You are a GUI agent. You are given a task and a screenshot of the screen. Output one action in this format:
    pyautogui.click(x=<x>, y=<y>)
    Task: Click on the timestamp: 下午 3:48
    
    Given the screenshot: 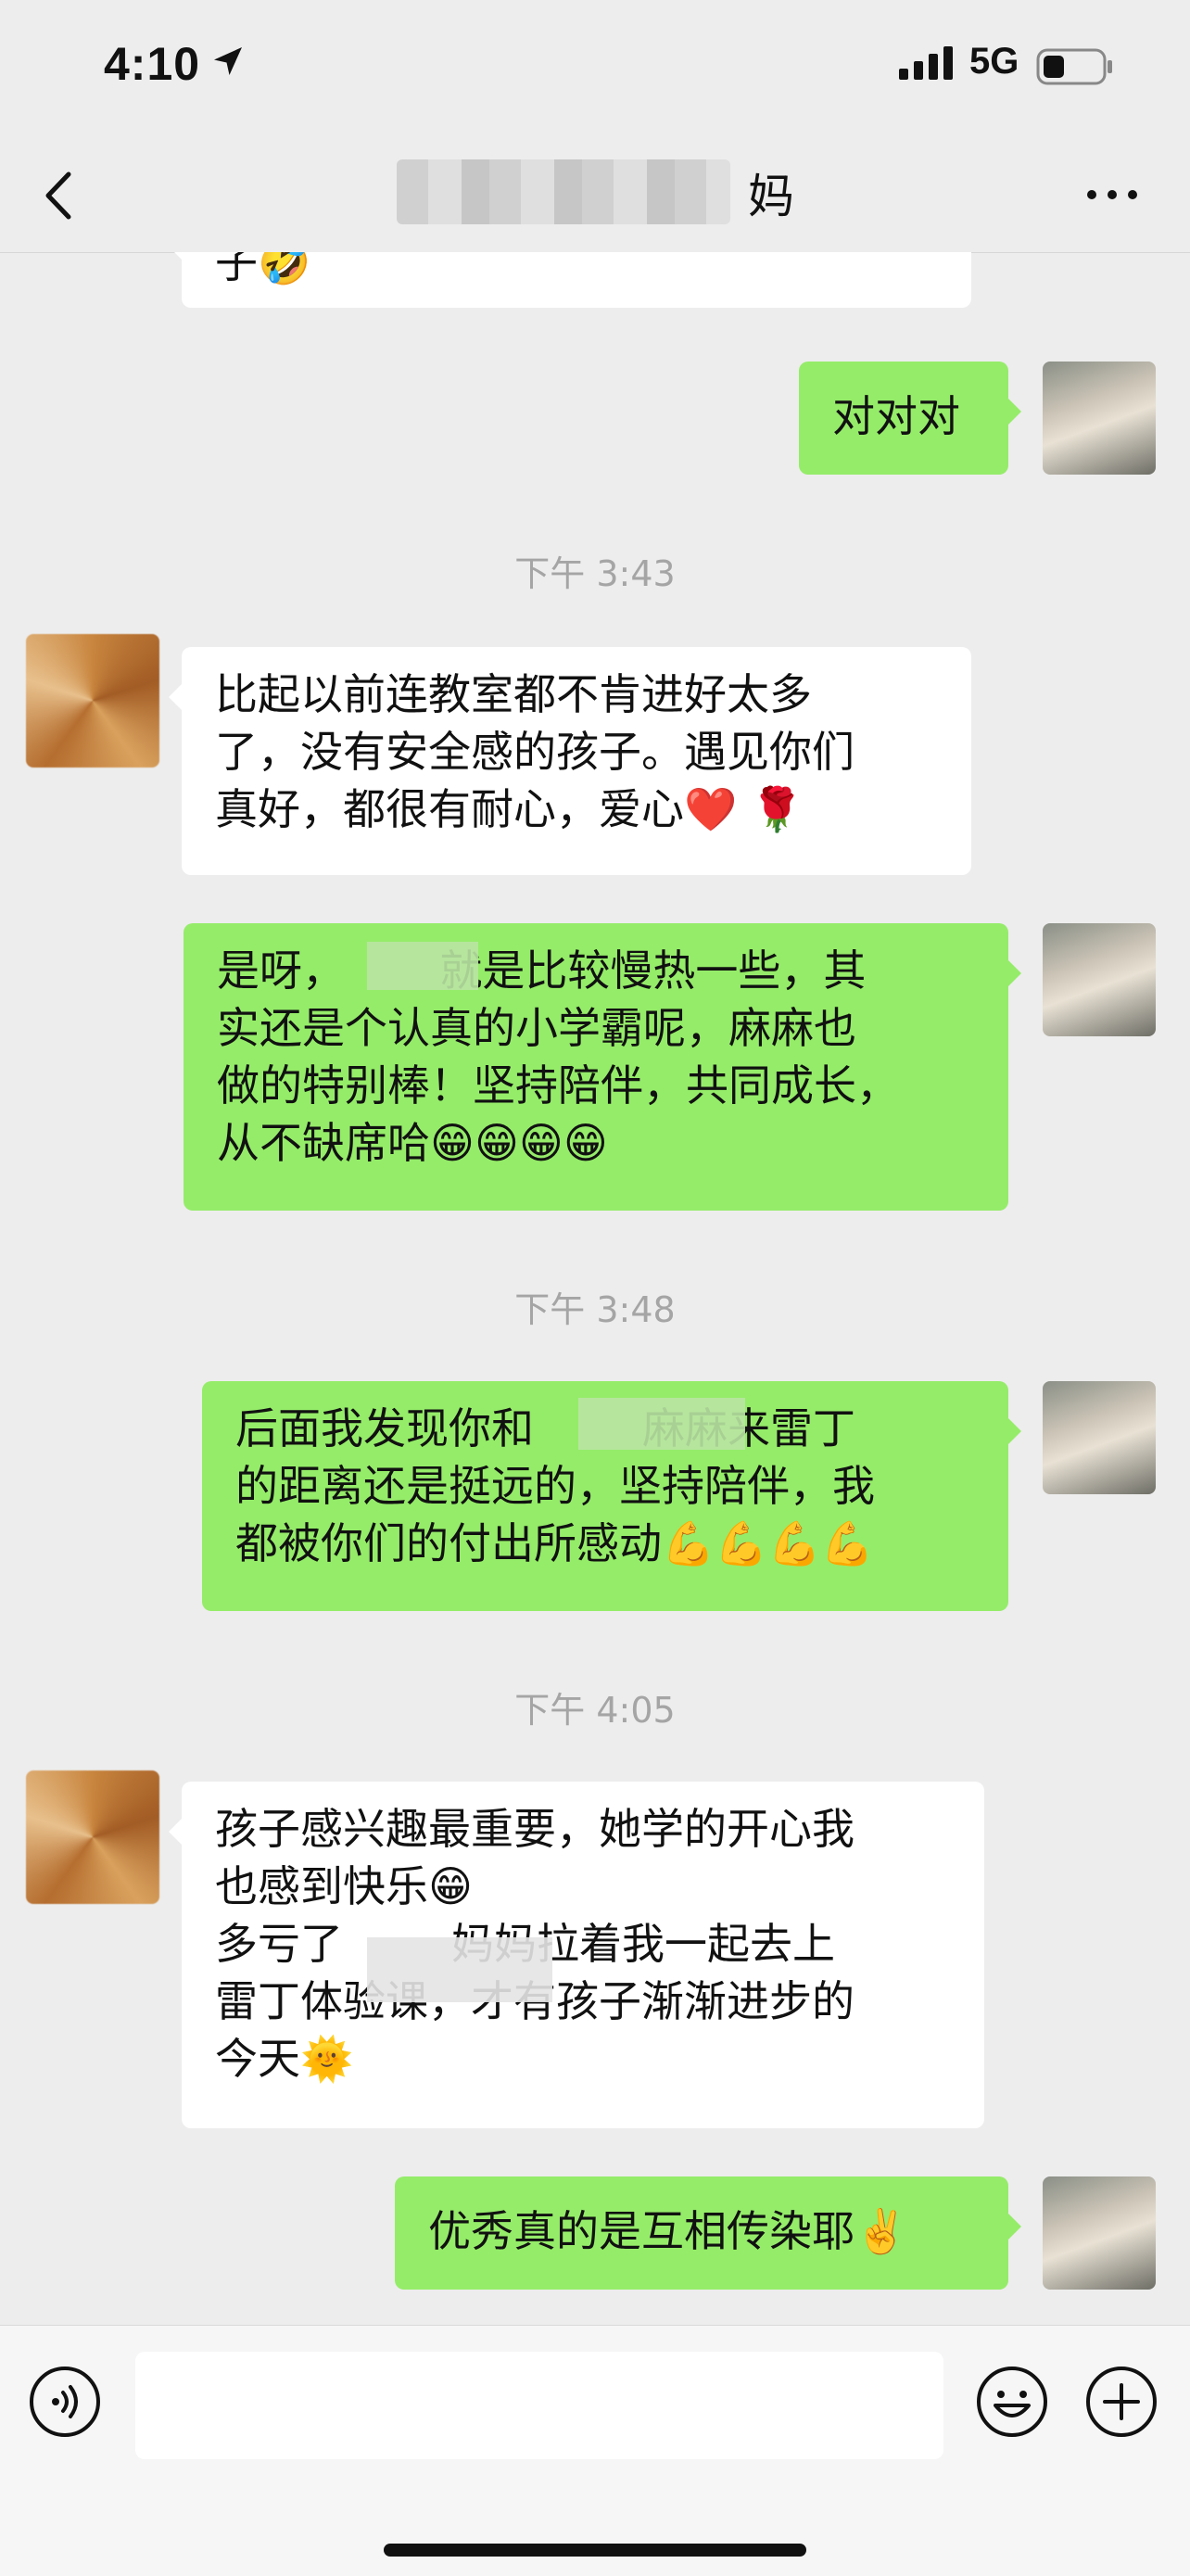 What is the action you would take?
    pyautogui.click(x=595, y=1309)
    